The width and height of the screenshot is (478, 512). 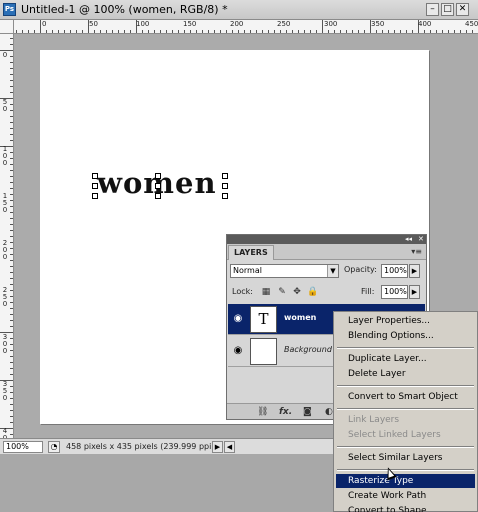 I want to click on lock-row: Lock: ▦ ✎ ✥ 🔒 Fill: 100% ▶, so click(x=326, y=292).